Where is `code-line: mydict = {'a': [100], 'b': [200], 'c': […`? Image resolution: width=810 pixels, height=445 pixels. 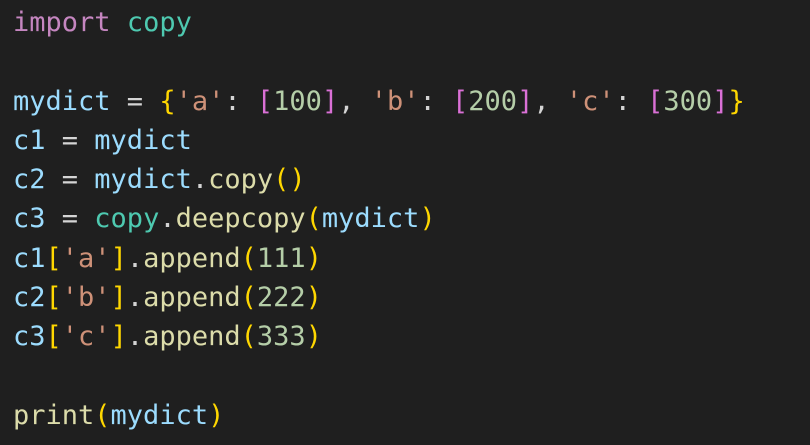 code-line: mydict = {'a': [100], 'b': [200], 'c': [… is located at coordinates (411, 101).